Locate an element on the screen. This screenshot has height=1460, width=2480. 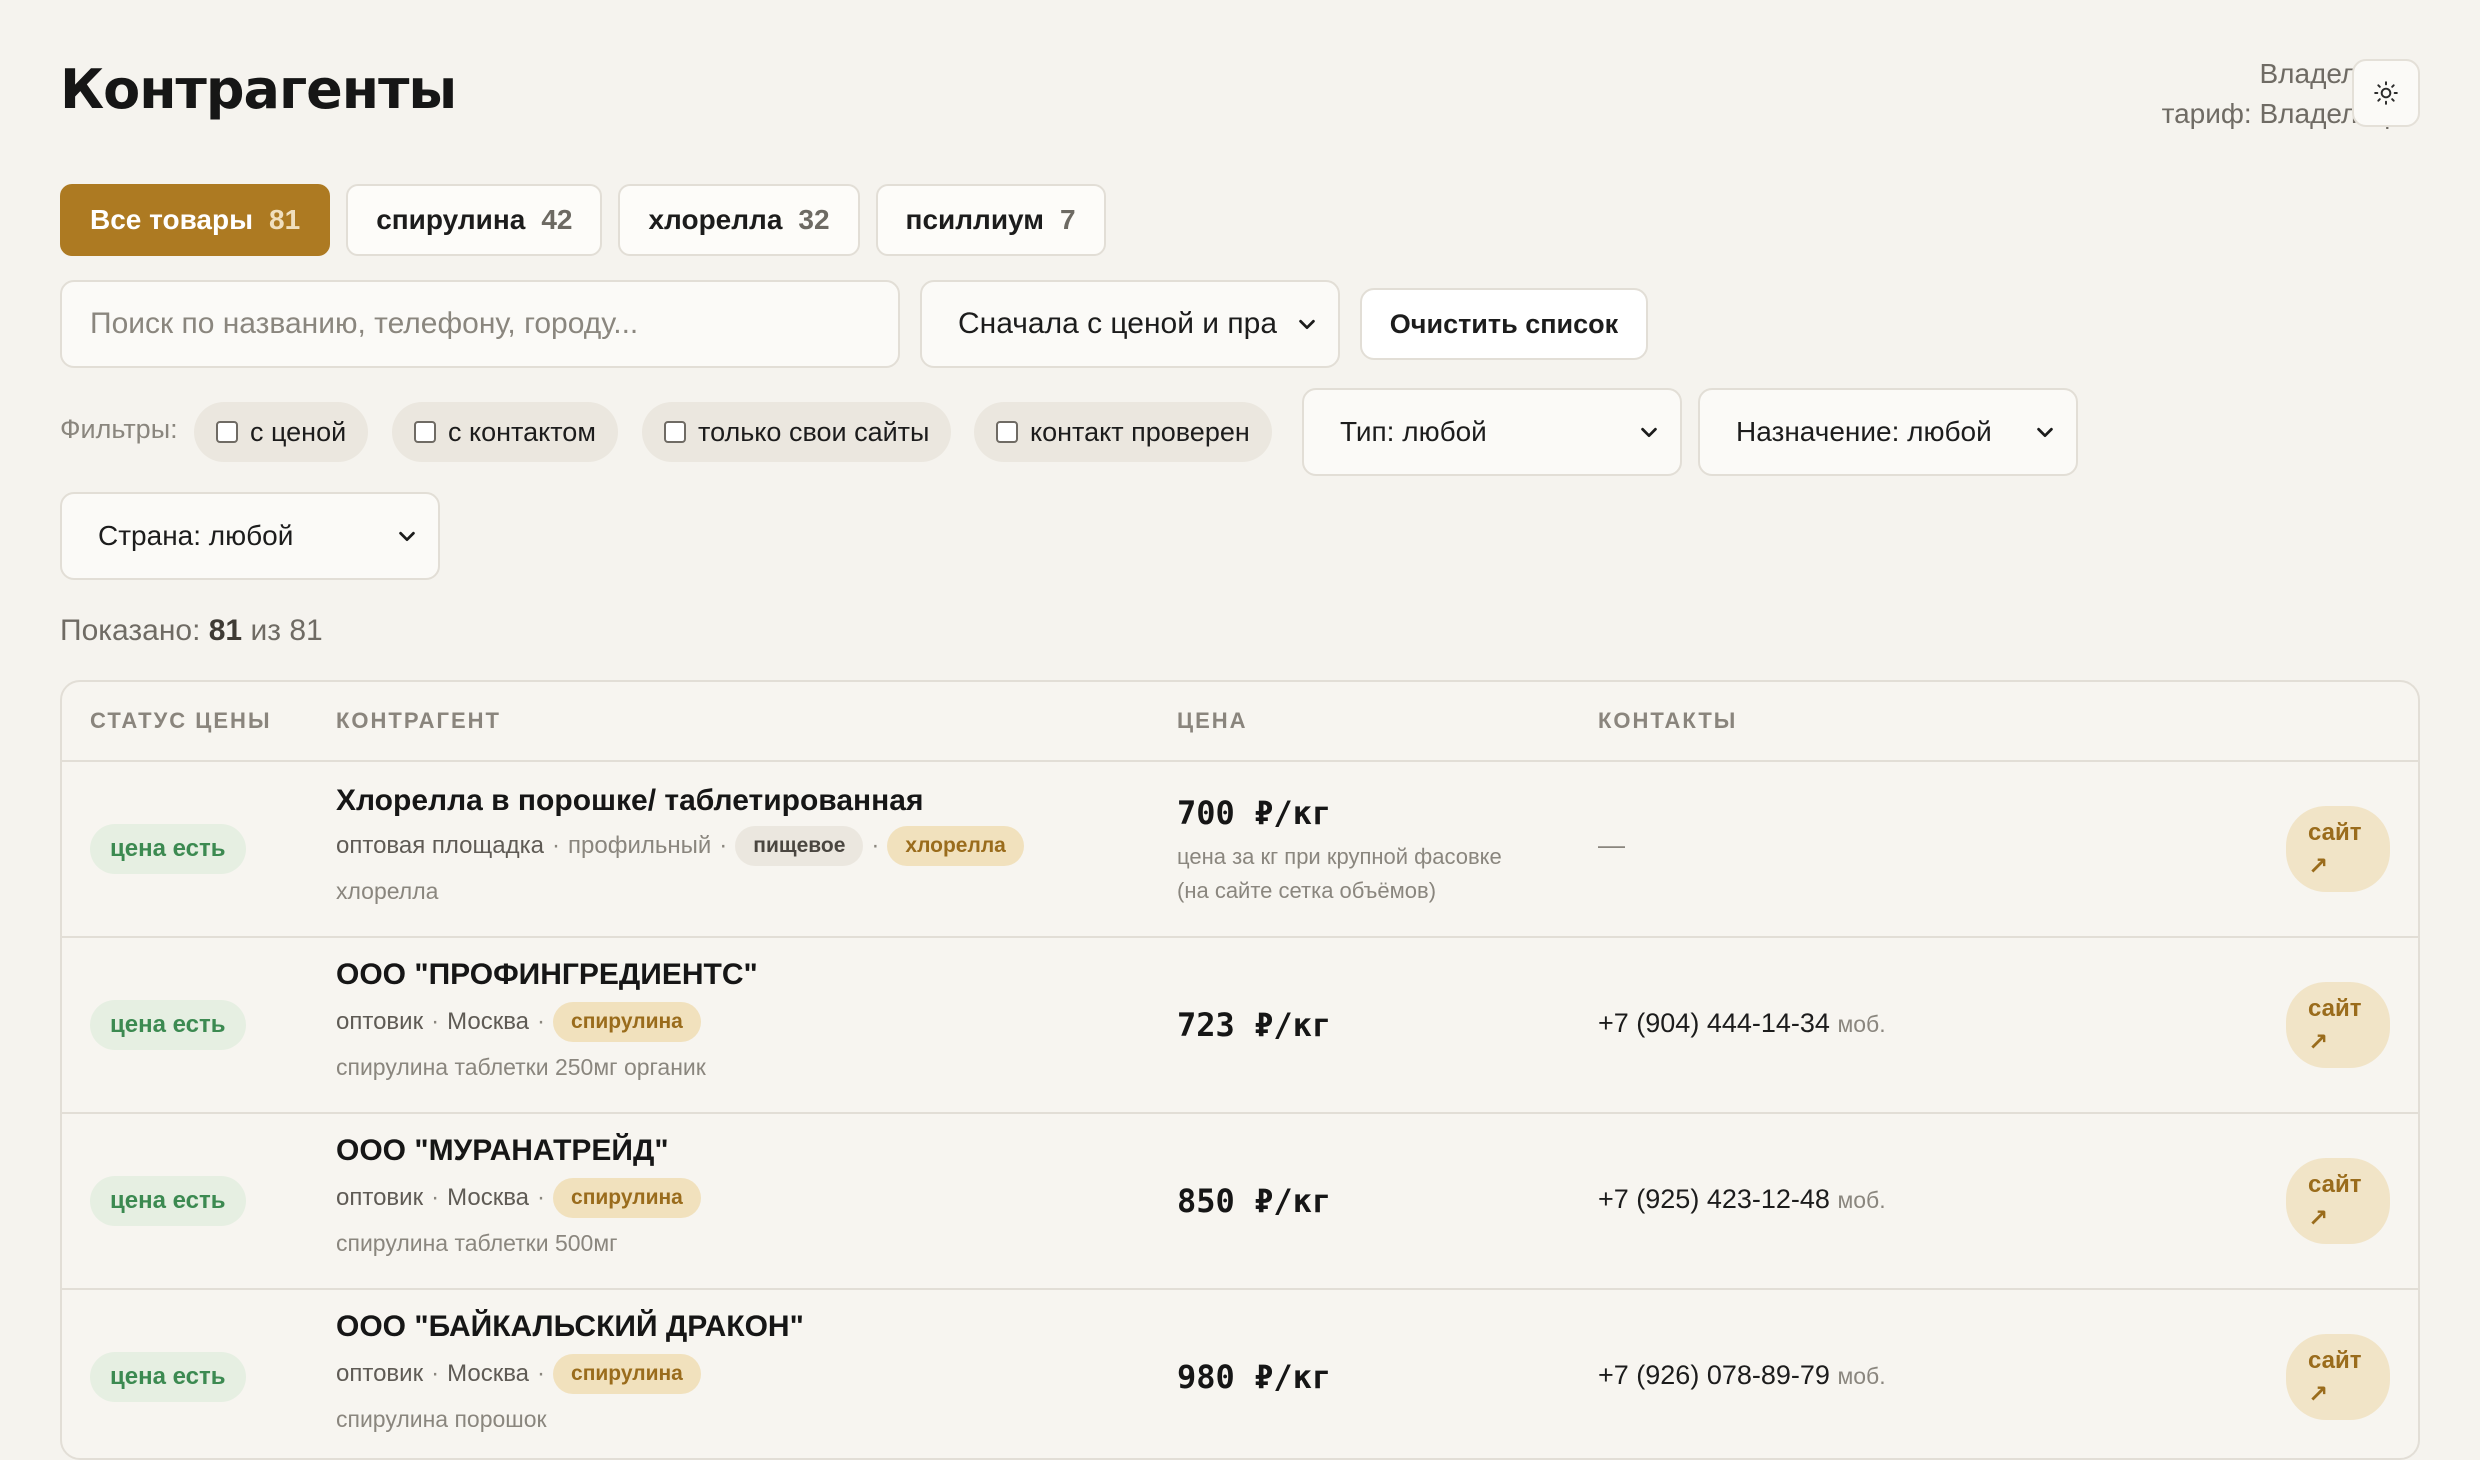
tab-all-products: Все товары 81 is located at coordinates (195, 220).